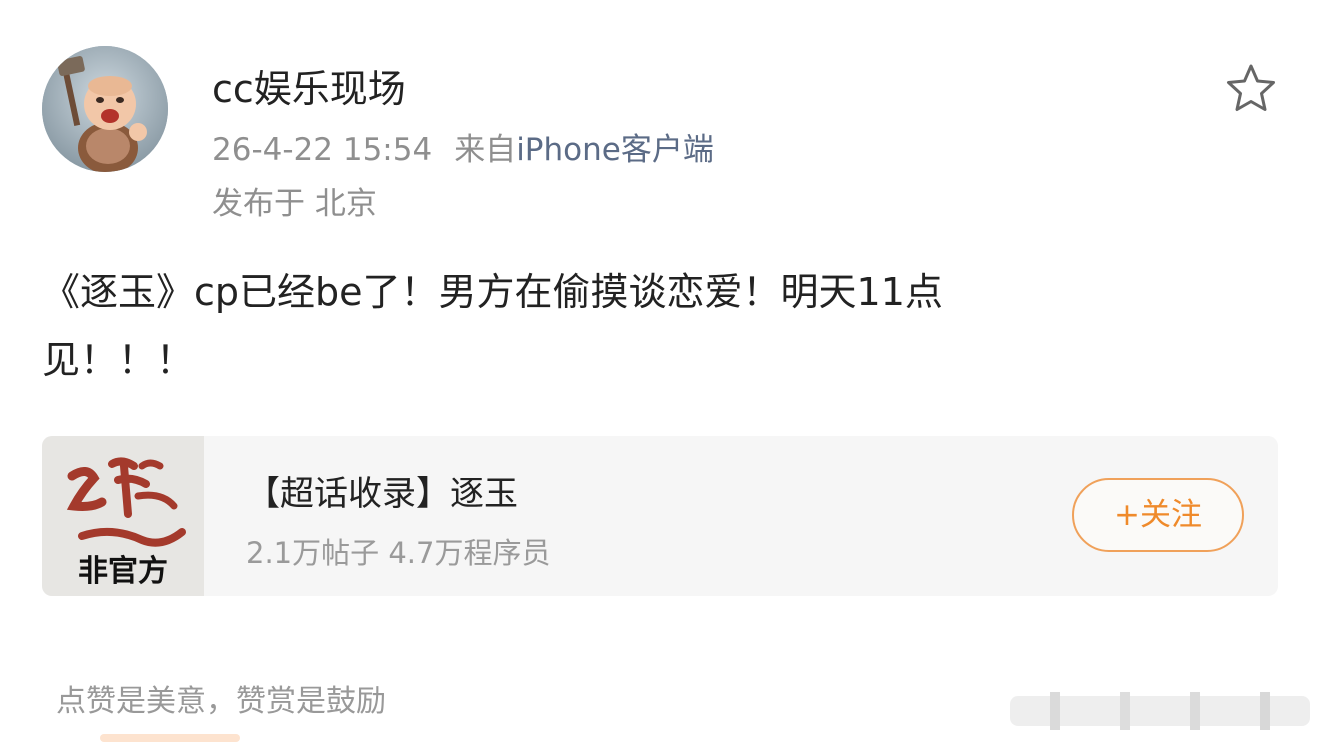 This screenshot has height=742, width=1320. What do you see at coordinates (322, 150) in the screenshot?
I see `post-time: 26-4-22 15:54` at bounding box center [322, 150].